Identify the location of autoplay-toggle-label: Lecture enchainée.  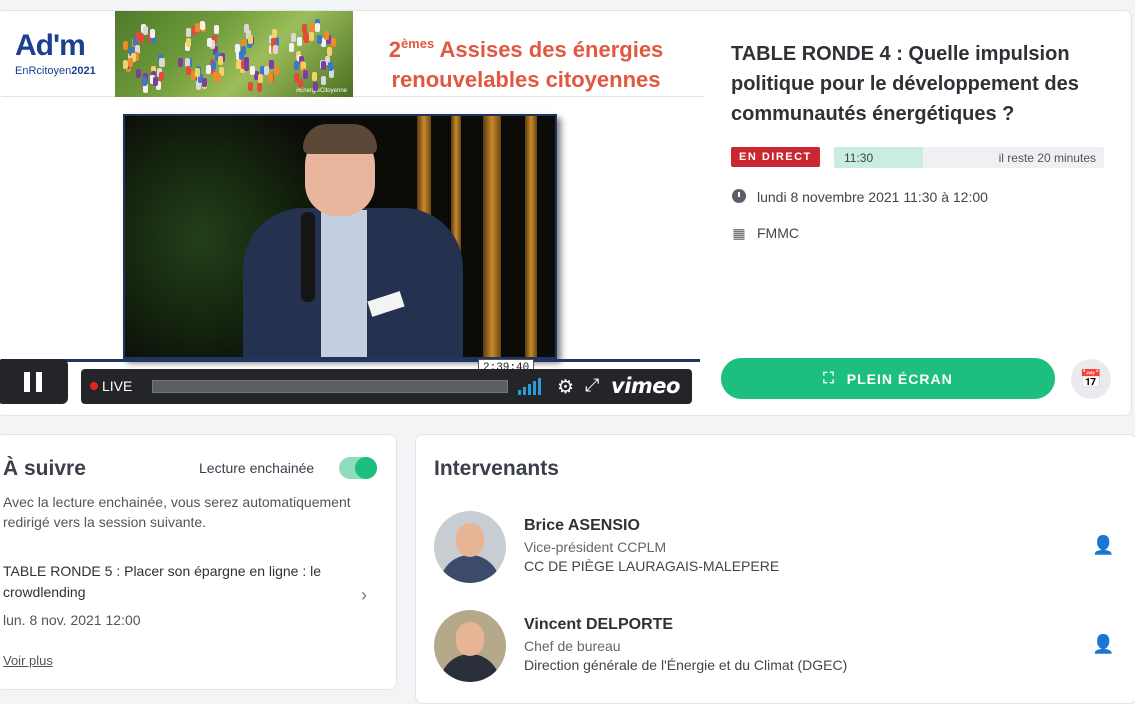
(257, 468).